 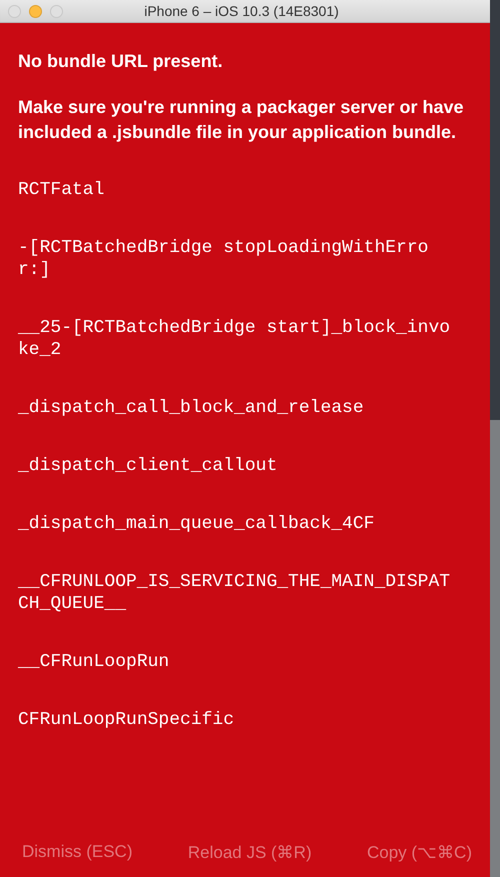 I want to click on footer-button: Reload JS (⌘R), so click(x=250, y=852).